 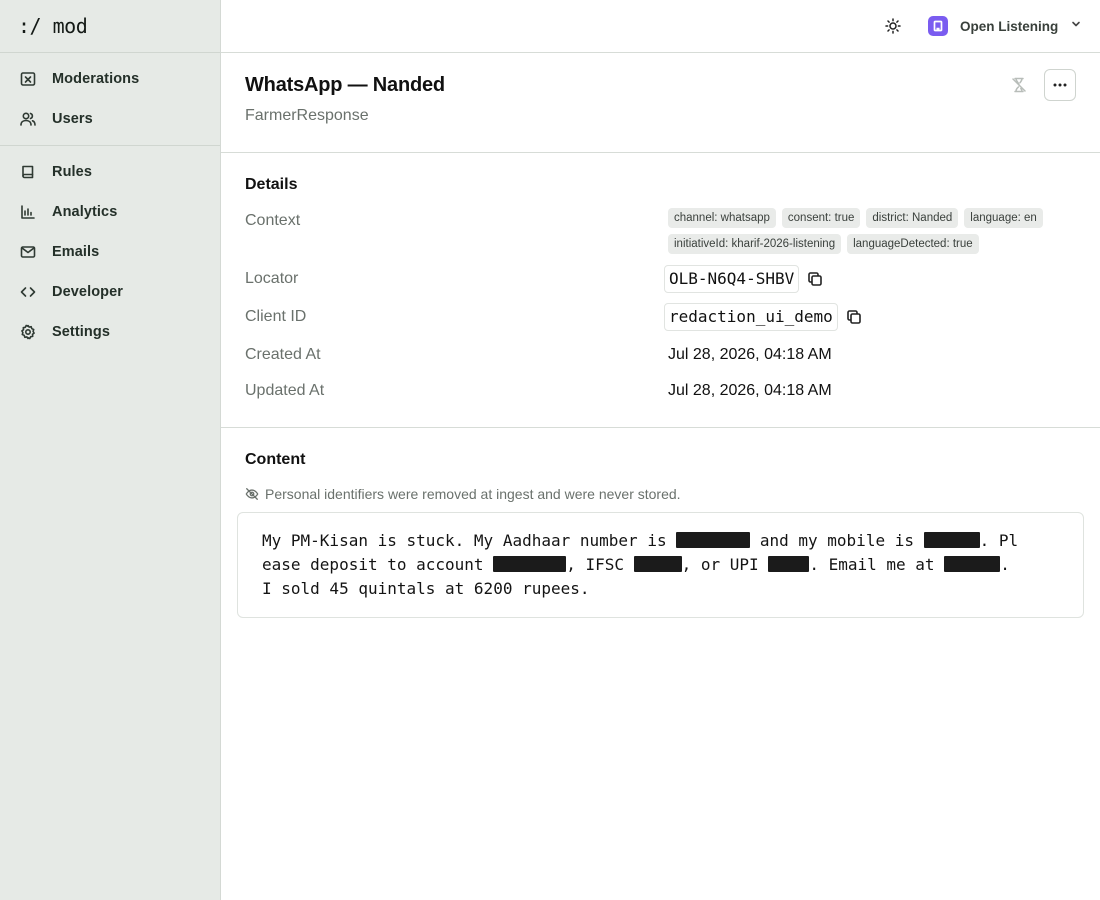 What do you see at coordinates (273, 220) in the screenshot?
I see `context-label: Context` at bounding box center [273, 220].